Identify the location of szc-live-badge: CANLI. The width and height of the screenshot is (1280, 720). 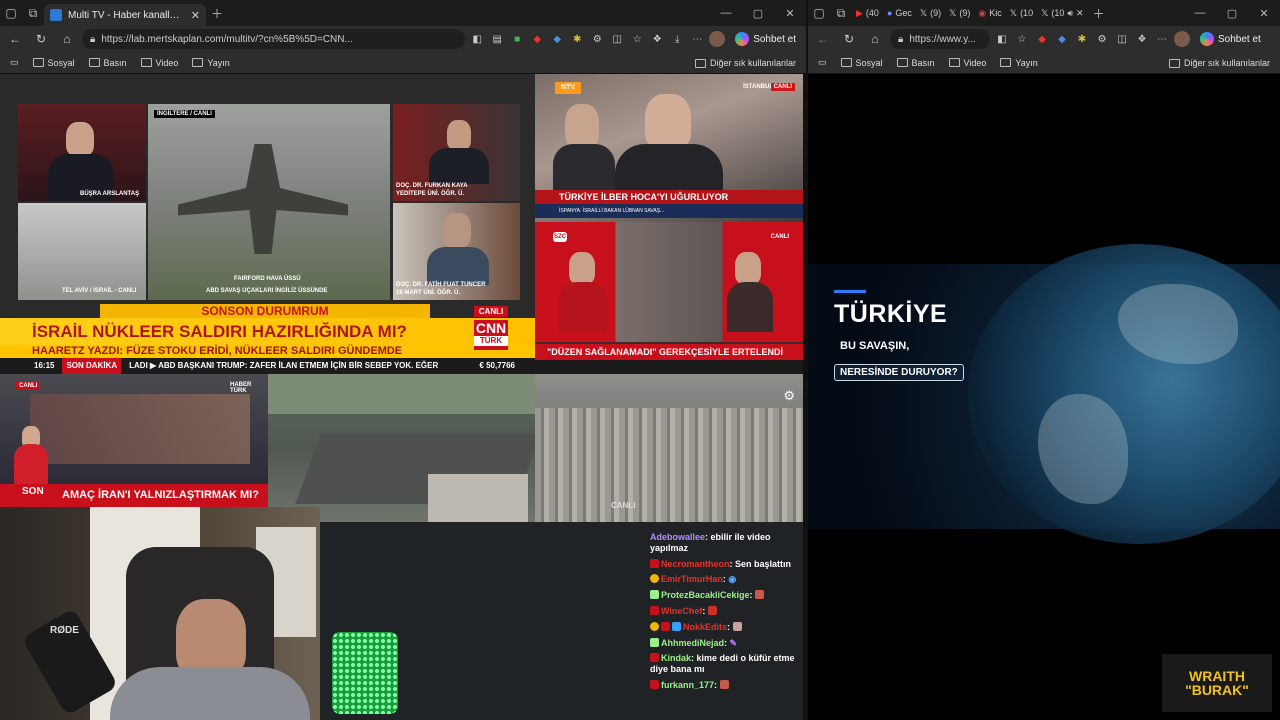
(779, 237).